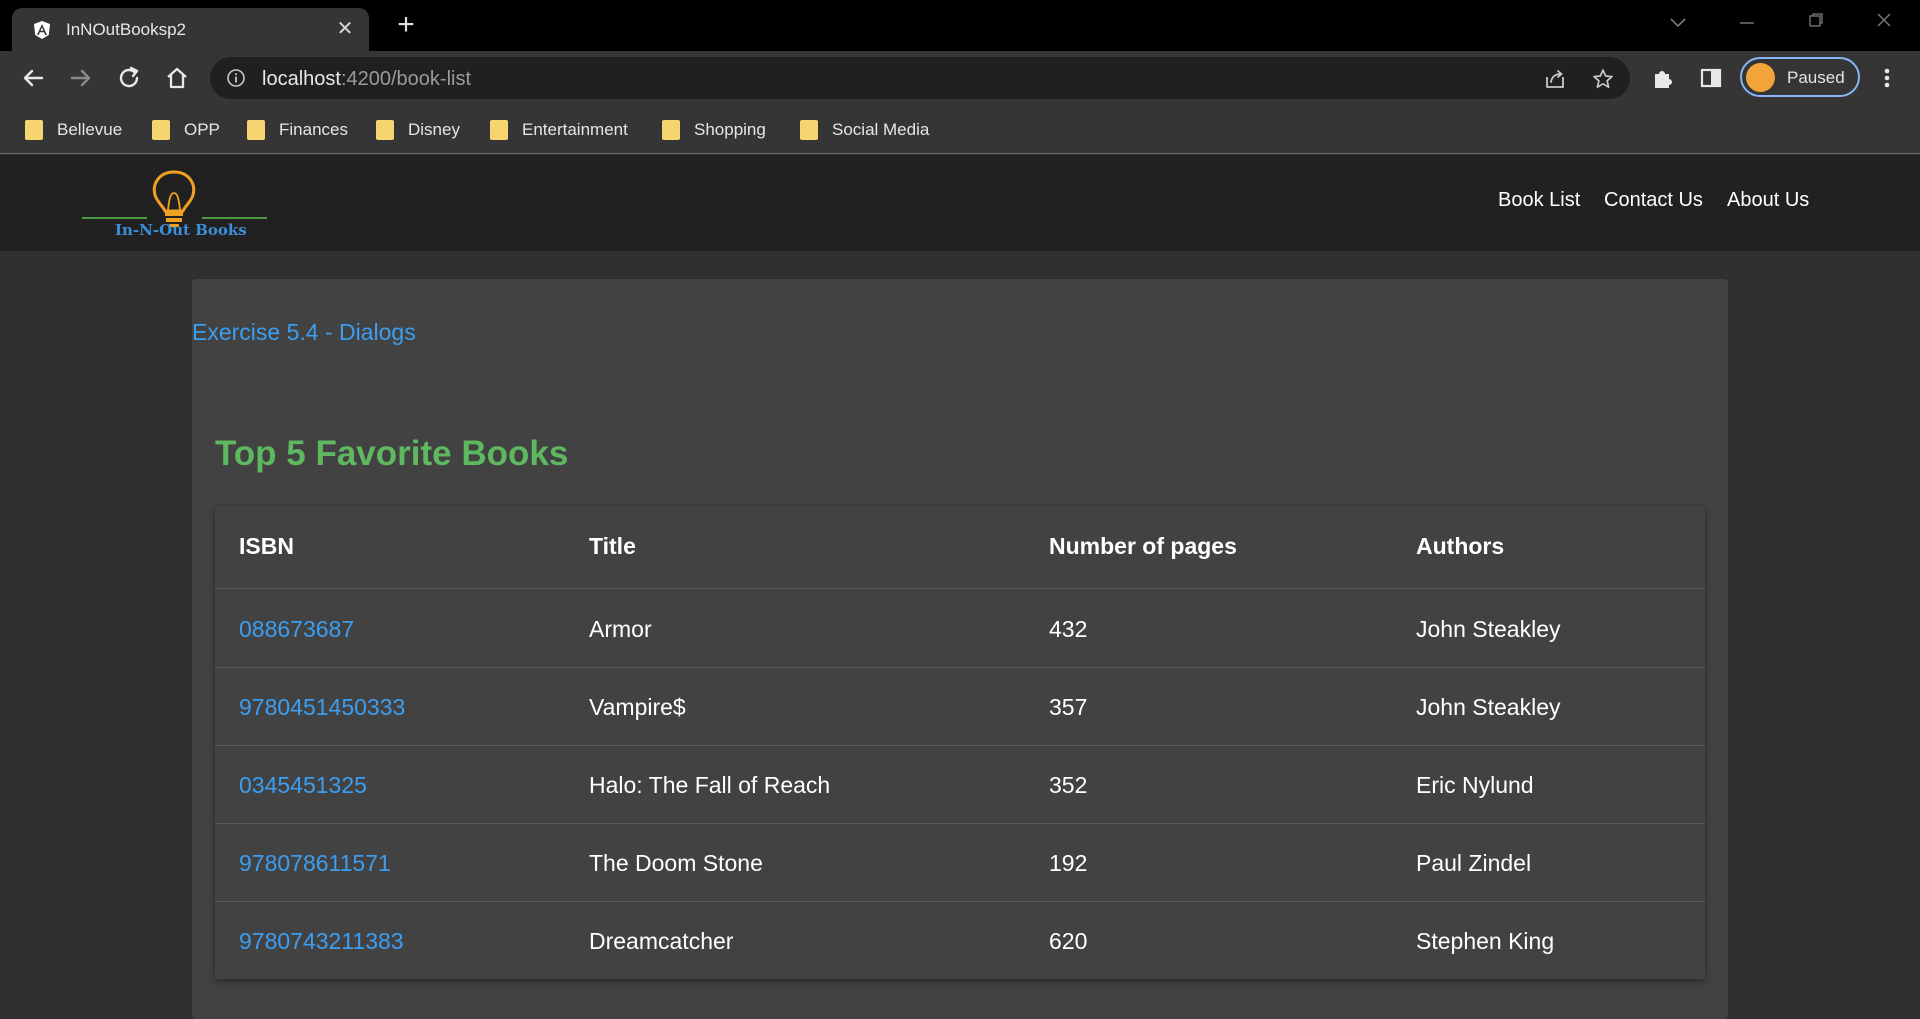  What do you see at coordinates (1485, 941) in the screenshot?
I see `book-authors: Stephen King` at bounding box center [1485, 941].